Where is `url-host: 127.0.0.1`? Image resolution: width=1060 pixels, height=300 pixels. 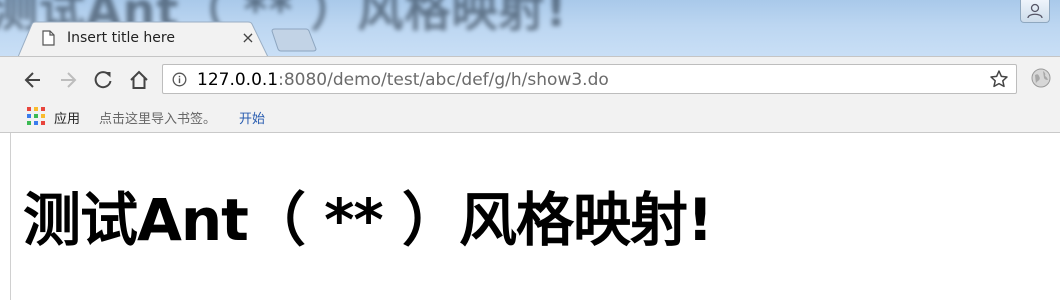
url-host: 127.0.0.1 is located at coordinates (238, 80).